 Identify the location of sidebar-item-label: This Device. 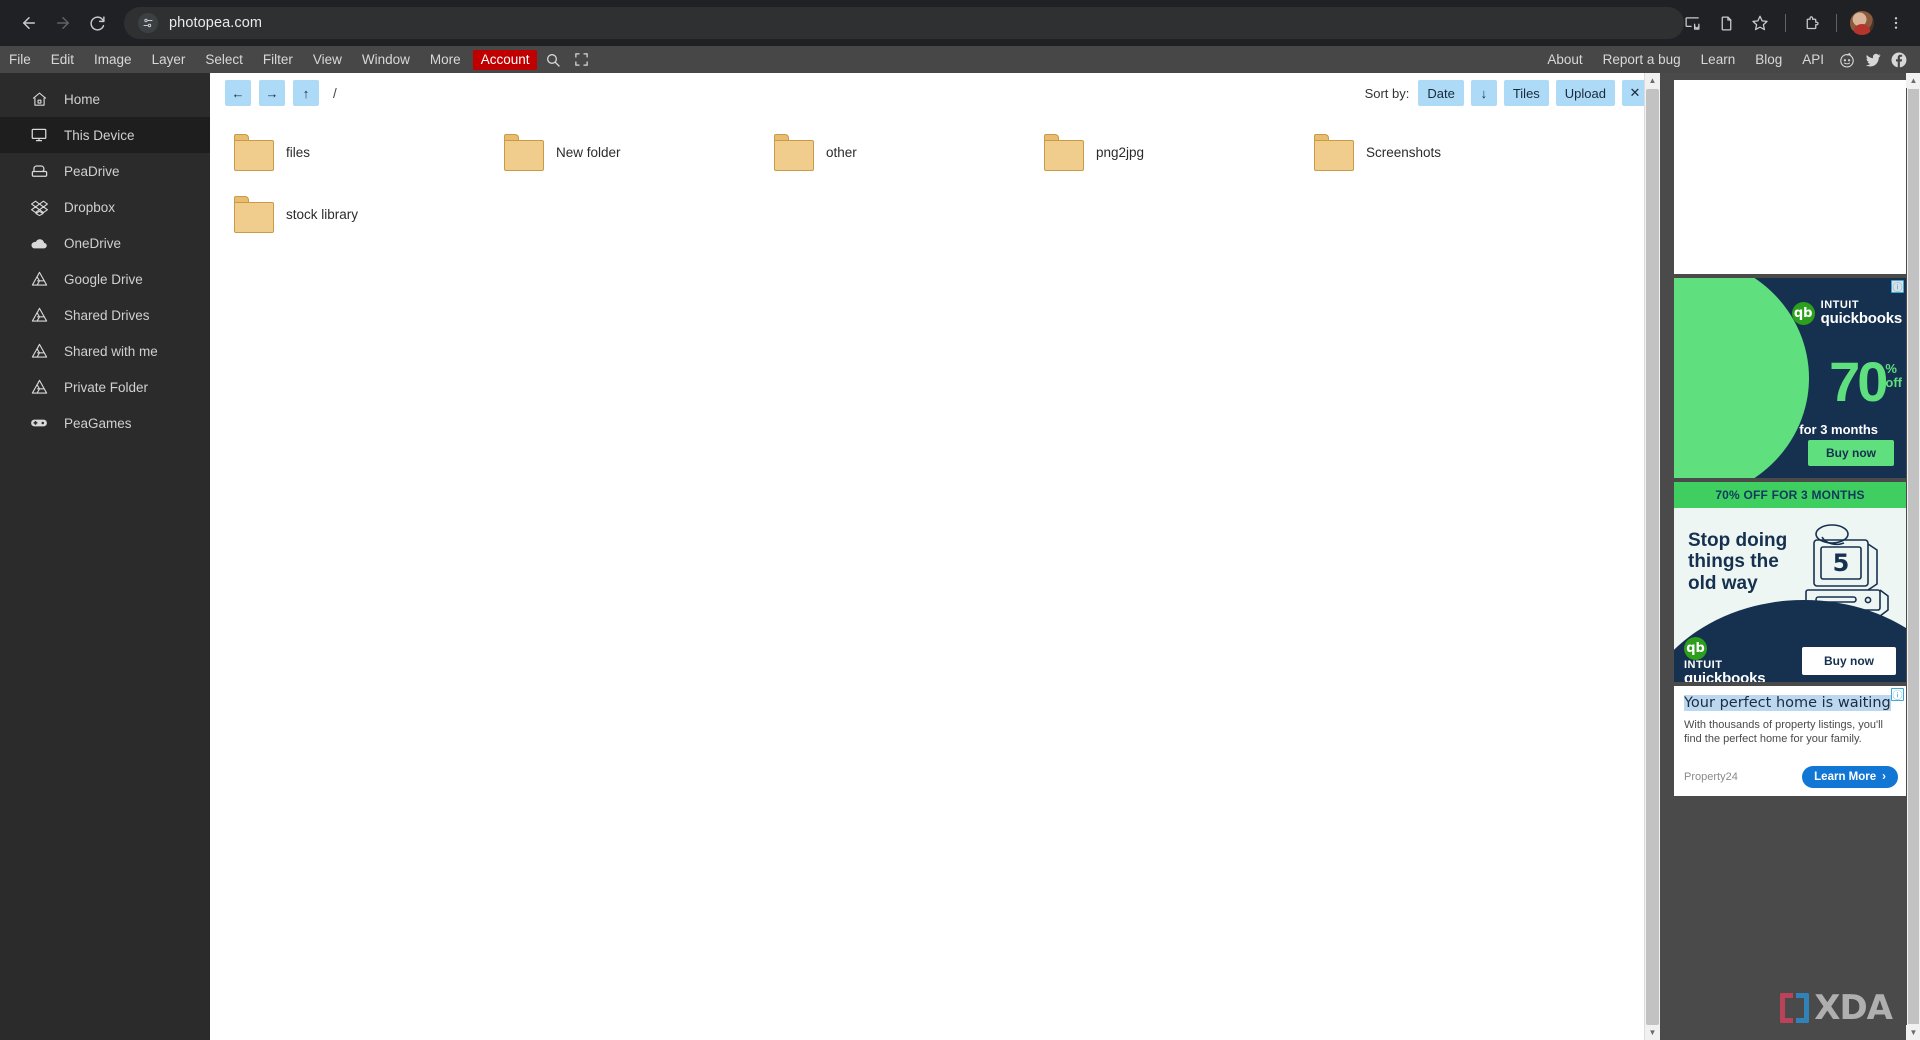
(99, 135).